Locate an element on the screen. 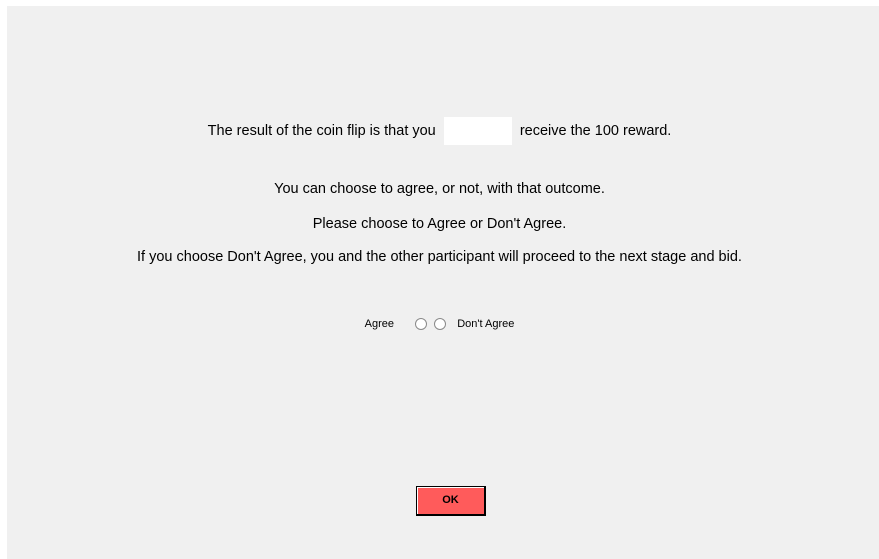 Image resolution: width=879 pixels, height=559 pixels. dont-agree-radio is located at coordinates (440, 324).